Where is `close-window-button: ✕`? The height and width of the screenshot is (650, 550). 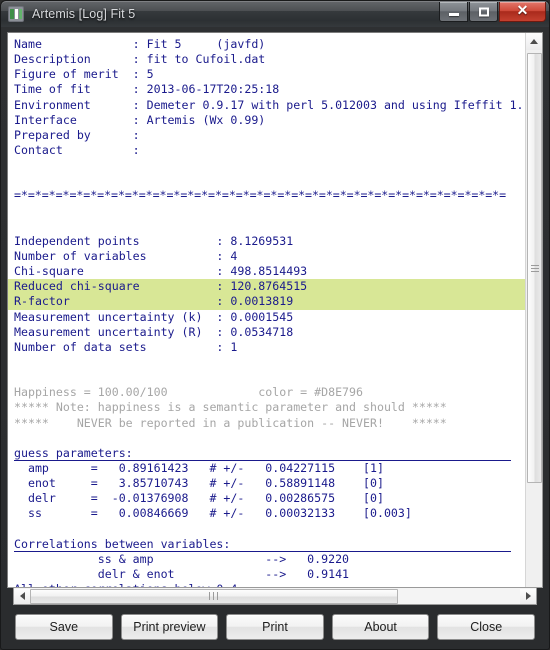 close-window-button: ✕ is located at coordinates (522, 12).